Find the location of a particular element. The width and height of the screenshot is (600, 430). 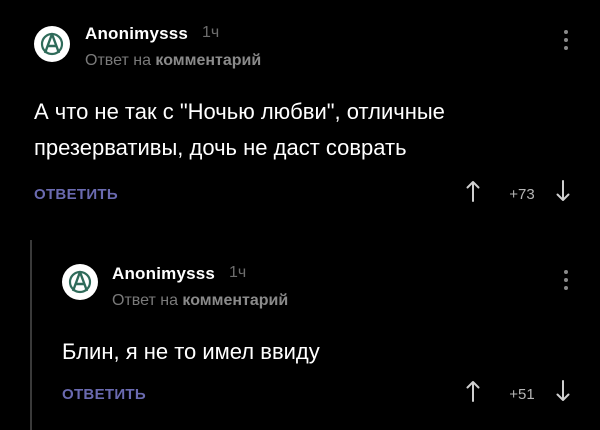

score: +73 is located at coordinates (522, 194).